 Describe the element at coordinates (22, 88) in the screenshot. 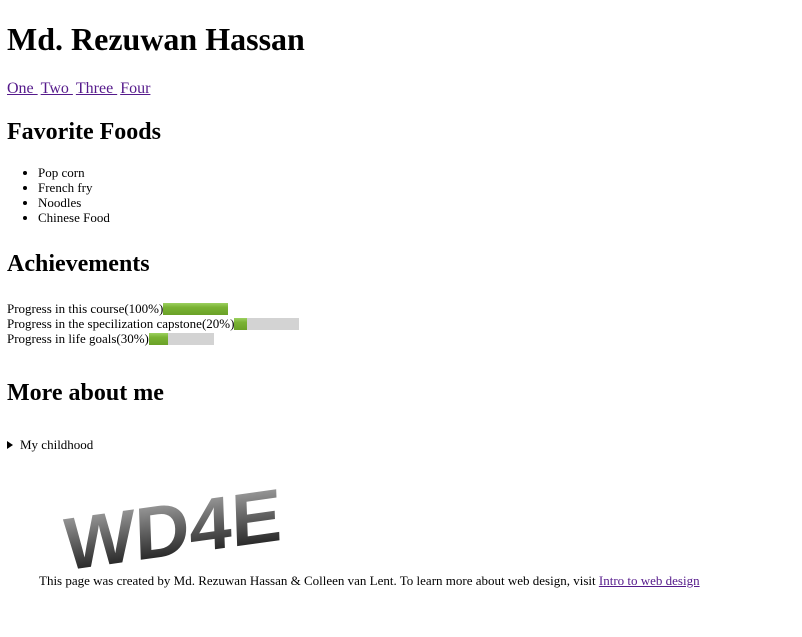

I see `nav-link-one: One` at that location.